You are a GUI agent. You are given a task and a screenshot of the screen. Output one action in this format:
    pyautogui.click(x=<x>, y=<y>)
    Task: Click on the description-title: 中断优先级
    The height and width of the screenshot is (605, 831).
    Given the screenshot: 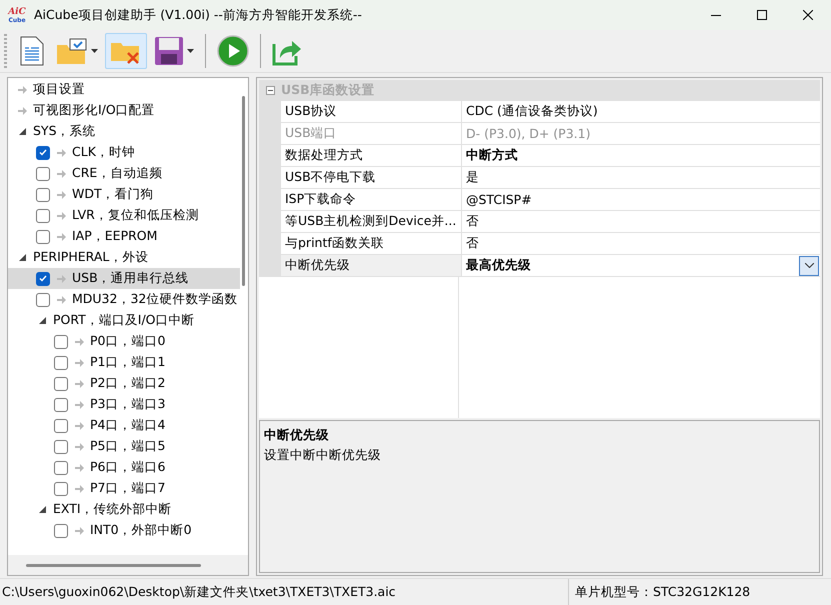 What is the action you would take?
    pyautogui.click(x=297, y=435)
    